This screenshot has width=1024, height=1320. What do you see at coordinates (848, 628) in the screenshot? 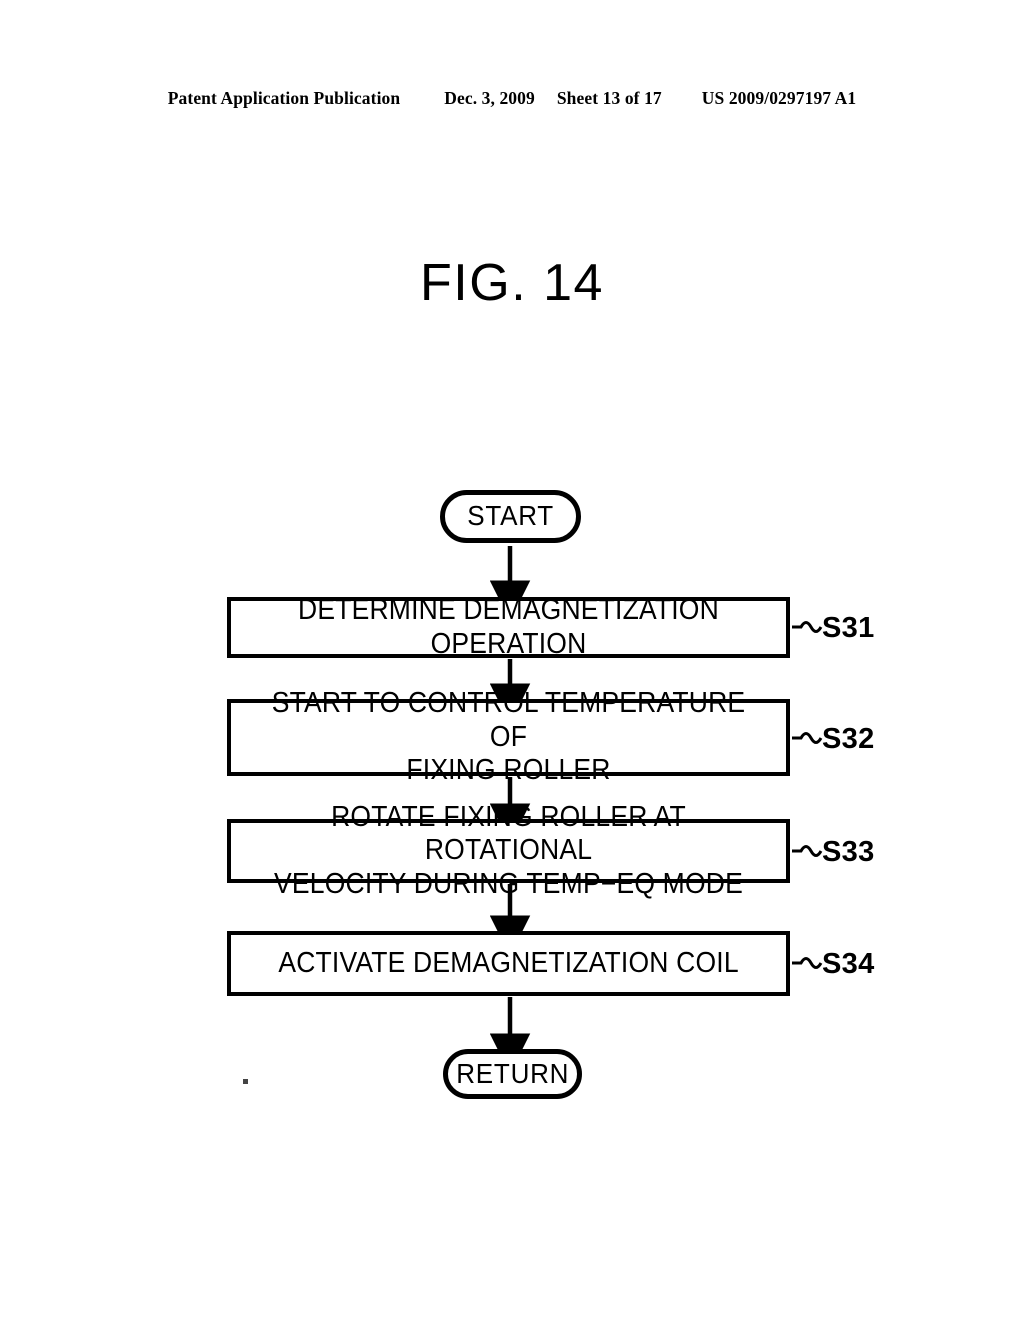
I see `step-reference-s31: S31` at bounding box center [848, 628].